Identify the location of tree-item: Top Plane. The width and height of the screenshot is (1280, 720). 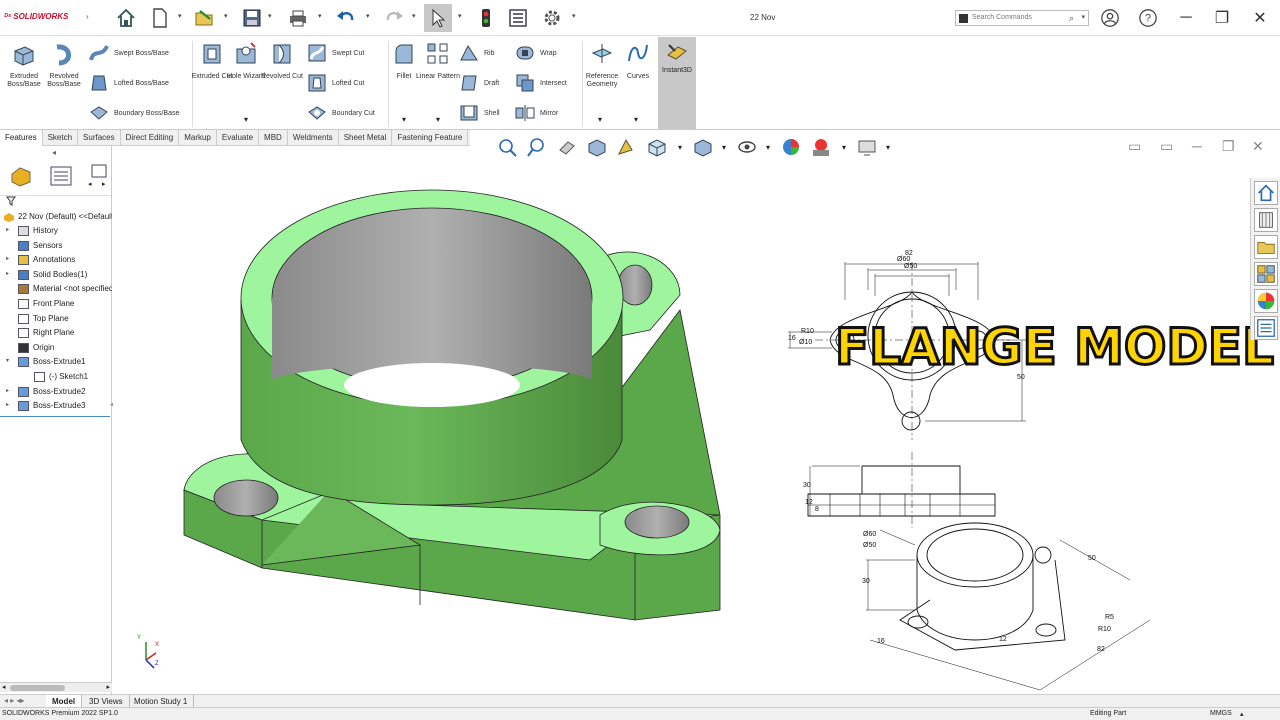
(56, 319).